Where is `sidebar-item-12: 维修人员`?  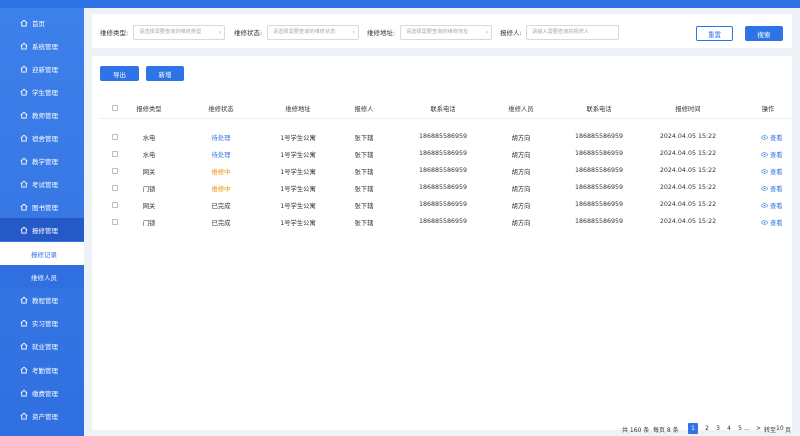
sidebar-item-12: 维修人员 is located at coordinates (42, 276).